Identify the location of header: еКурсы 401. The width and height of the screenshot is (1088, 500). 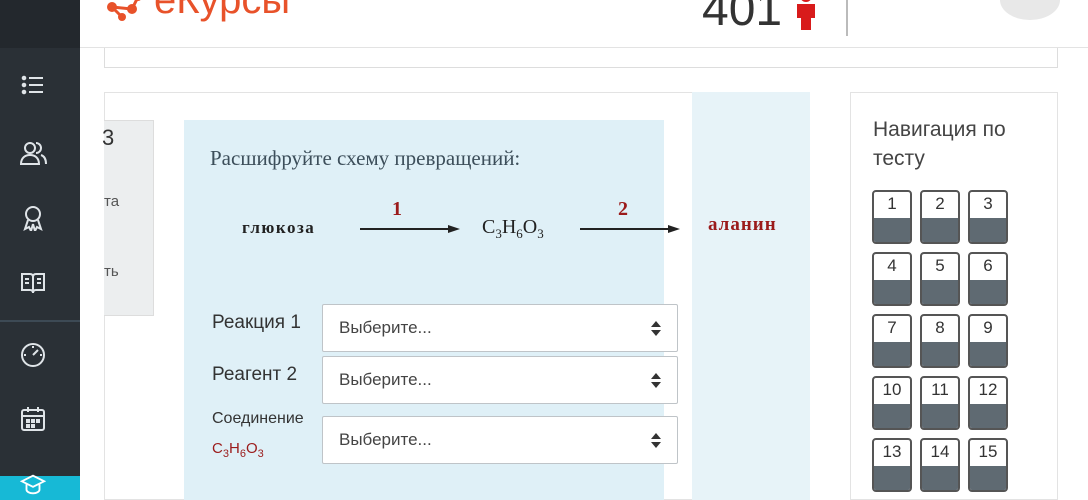
(584, 24).